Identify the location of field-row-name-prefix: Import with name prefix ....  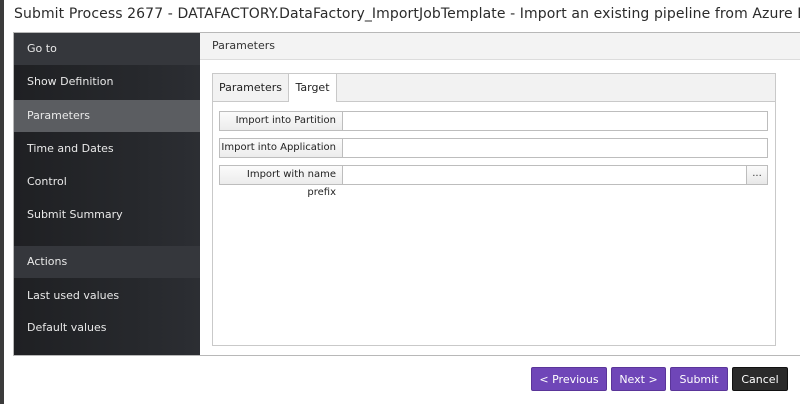
(493, 181).